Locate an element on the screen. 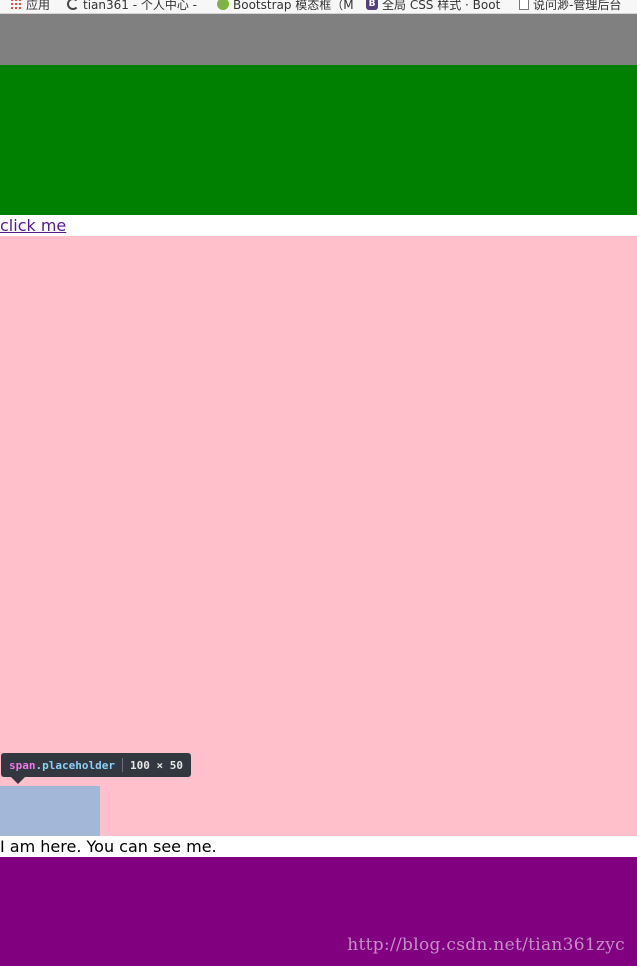 The width and height of the screenshot is (637, 966). bookmark-bootstrap-modal: Bootstrap 模态框（M is located at coordinates (285, 6).